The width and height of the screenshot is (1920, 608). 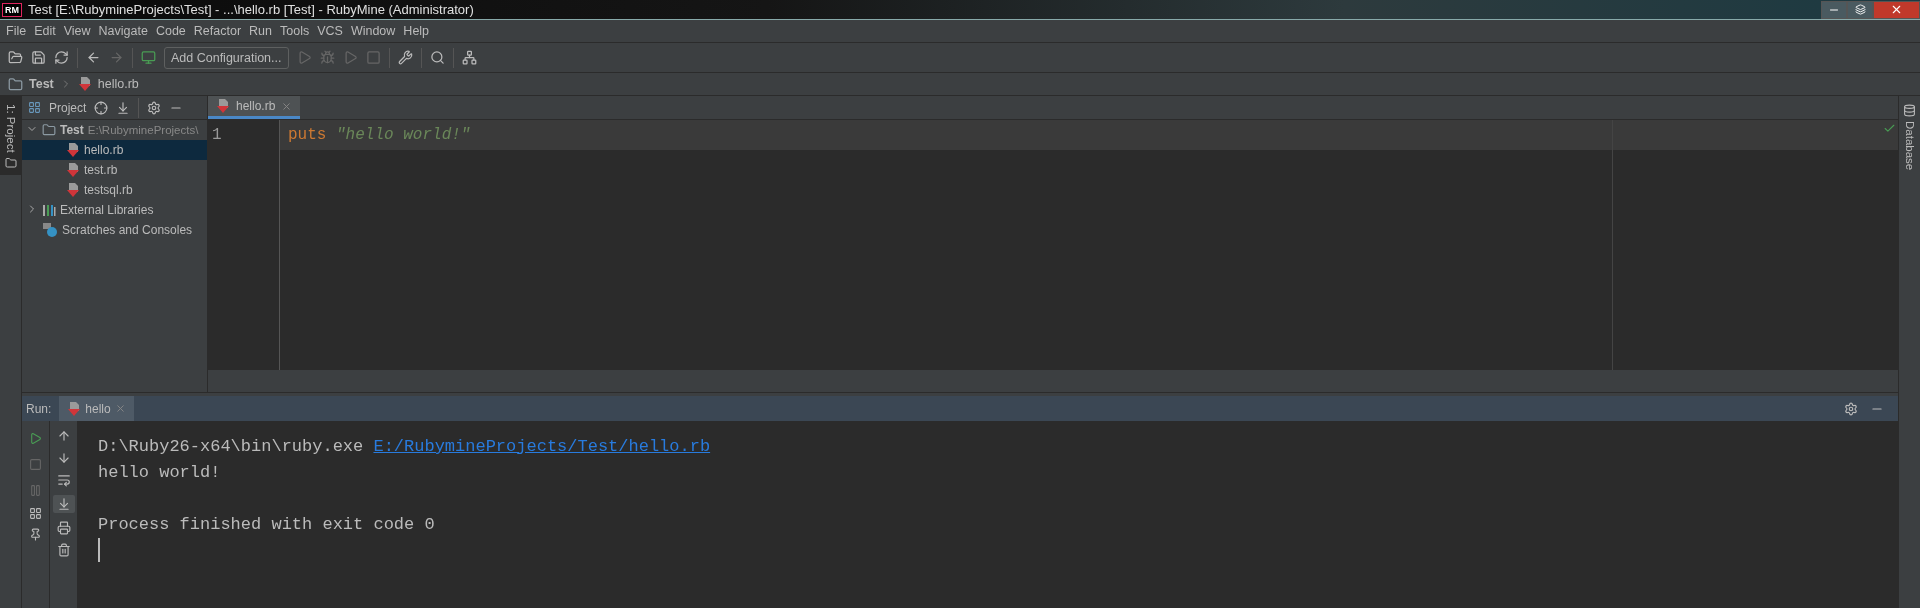 I want to click on locate-icon, so click(x=101, y=107).